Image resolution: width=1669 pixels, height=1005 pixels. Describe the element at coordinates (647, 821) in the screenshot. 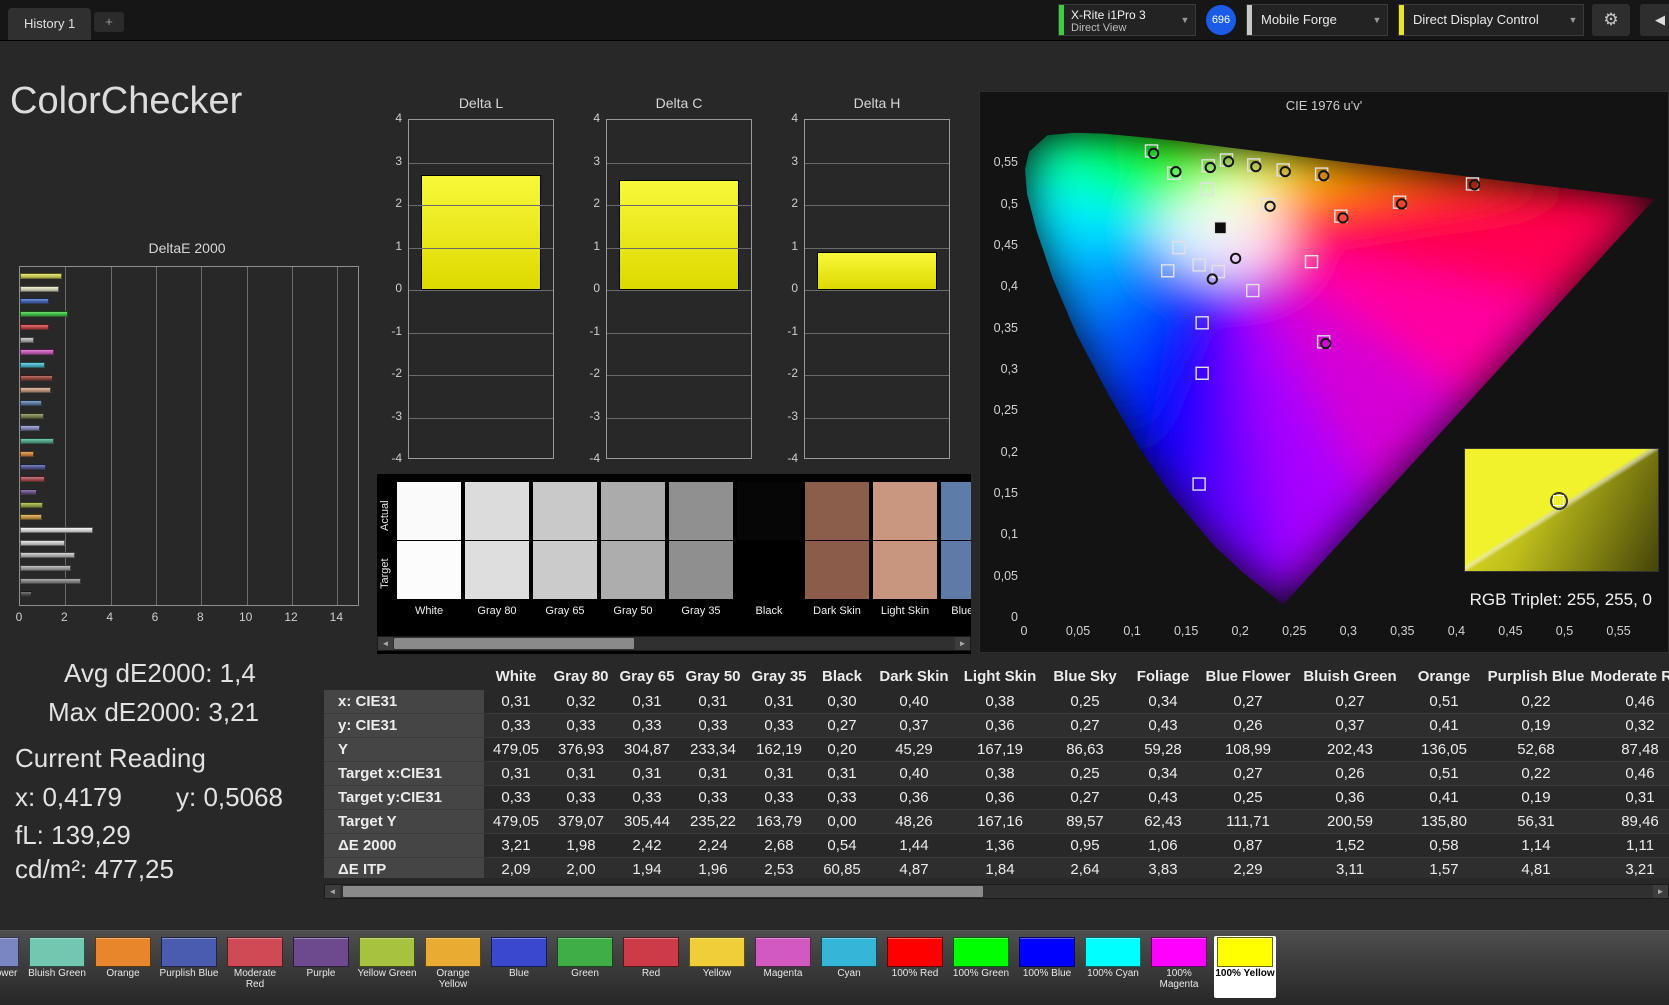

I see `table-cell: 305,44` at that location.